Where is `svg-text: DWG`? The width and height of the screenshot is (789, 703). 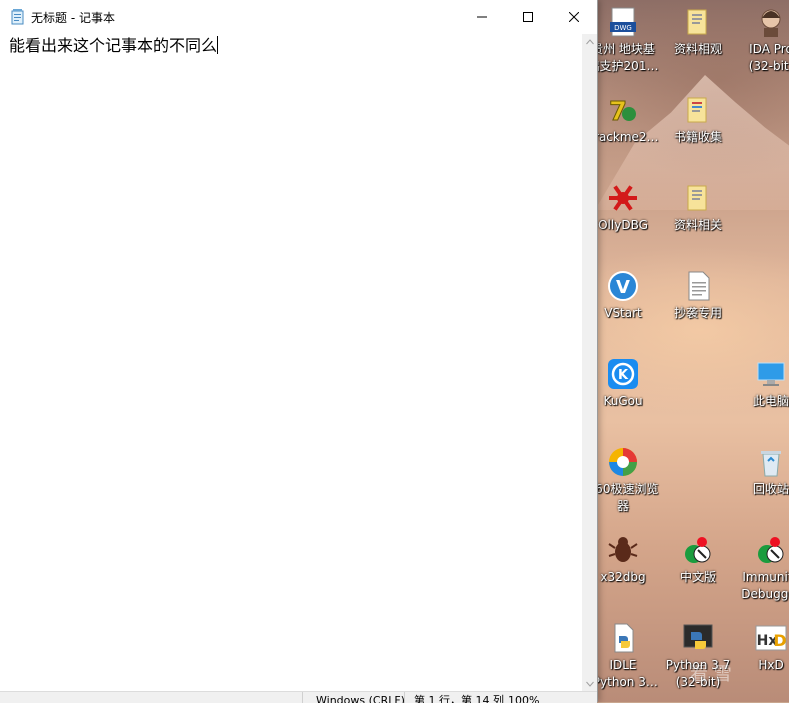 svg-text: DWG is located at coordinates (623, 28).